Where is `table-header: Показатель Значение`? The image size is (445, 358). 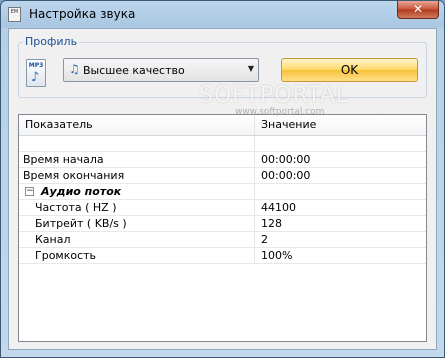
table-header: Показатель Значение is located at coordinates (222, 125).